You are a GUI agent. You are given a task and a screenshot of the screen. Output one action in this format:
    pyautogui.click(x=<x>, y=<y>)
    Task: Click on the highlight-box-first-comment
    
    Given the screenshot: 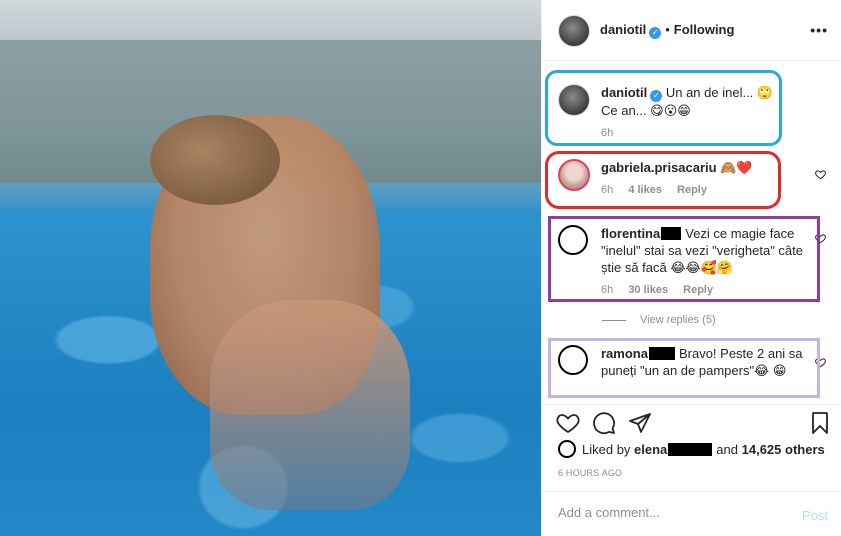 What is the action you would take?
    pyautogui.click(x=663, y=180)
    